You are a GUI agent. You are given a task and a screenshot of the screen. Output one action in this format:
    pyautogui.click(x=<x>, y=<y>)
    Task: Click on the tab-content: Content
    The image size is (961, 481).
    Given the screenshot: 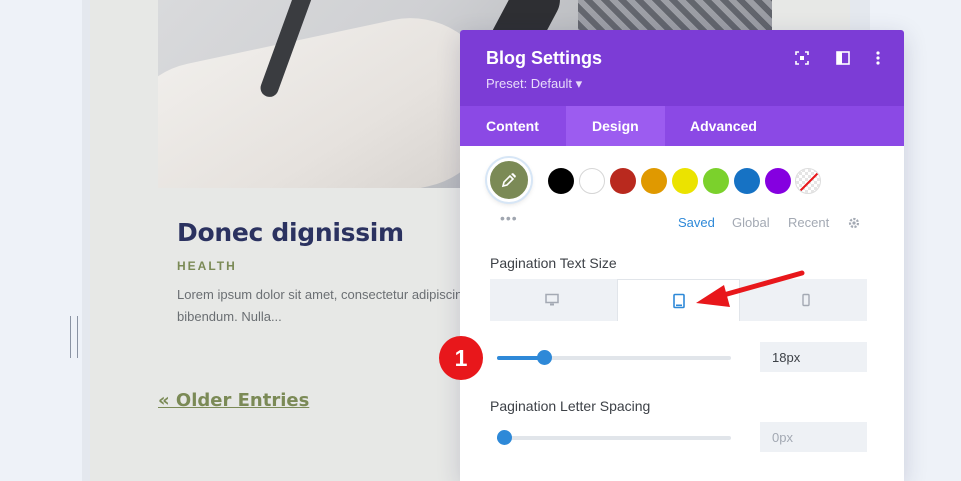 What is the action you would take?
    pyautogui.click(x=512, y=126)
    